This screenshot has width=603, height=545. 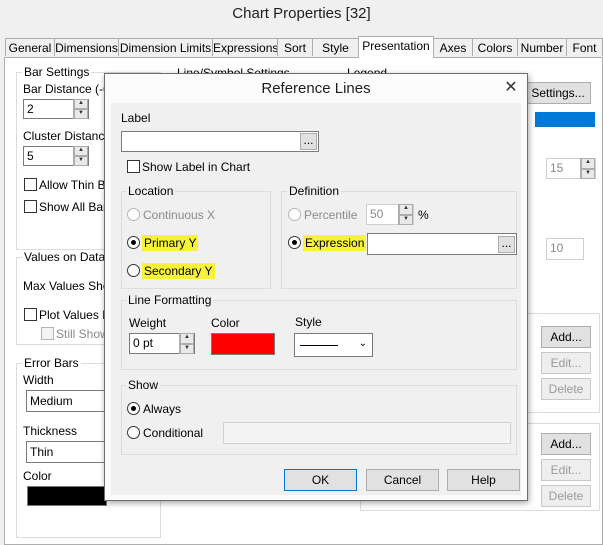 I want to click on line-style-select: ⌄, so click(x=333, y=345).